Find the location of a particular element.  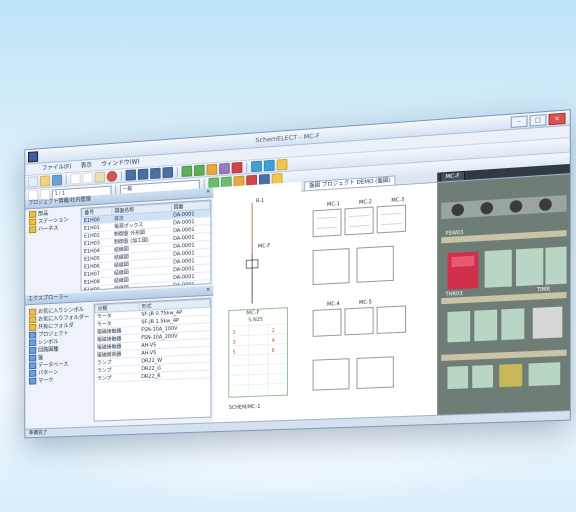

close-button: × is located at coordinates (557, 119).